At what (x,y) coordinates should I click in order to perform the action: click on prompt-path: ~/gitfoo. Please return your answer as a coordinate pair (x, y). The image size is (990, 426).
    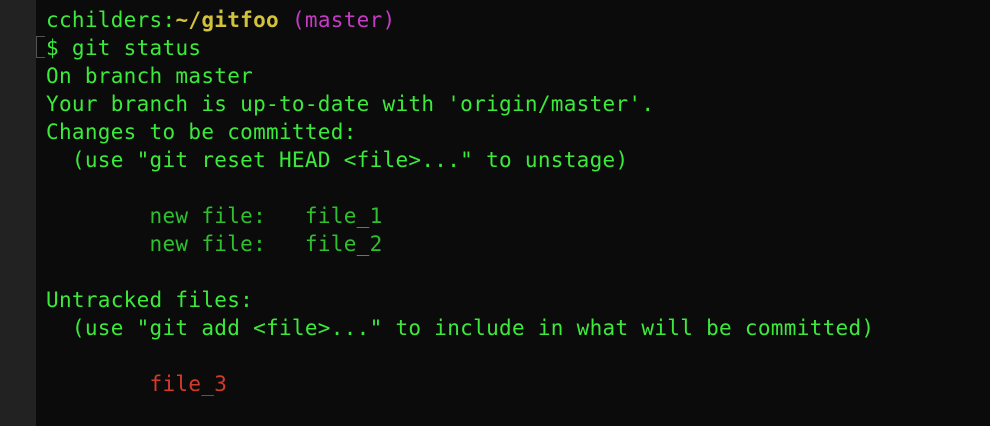
    Looking at the image, I should click on (227, 20).